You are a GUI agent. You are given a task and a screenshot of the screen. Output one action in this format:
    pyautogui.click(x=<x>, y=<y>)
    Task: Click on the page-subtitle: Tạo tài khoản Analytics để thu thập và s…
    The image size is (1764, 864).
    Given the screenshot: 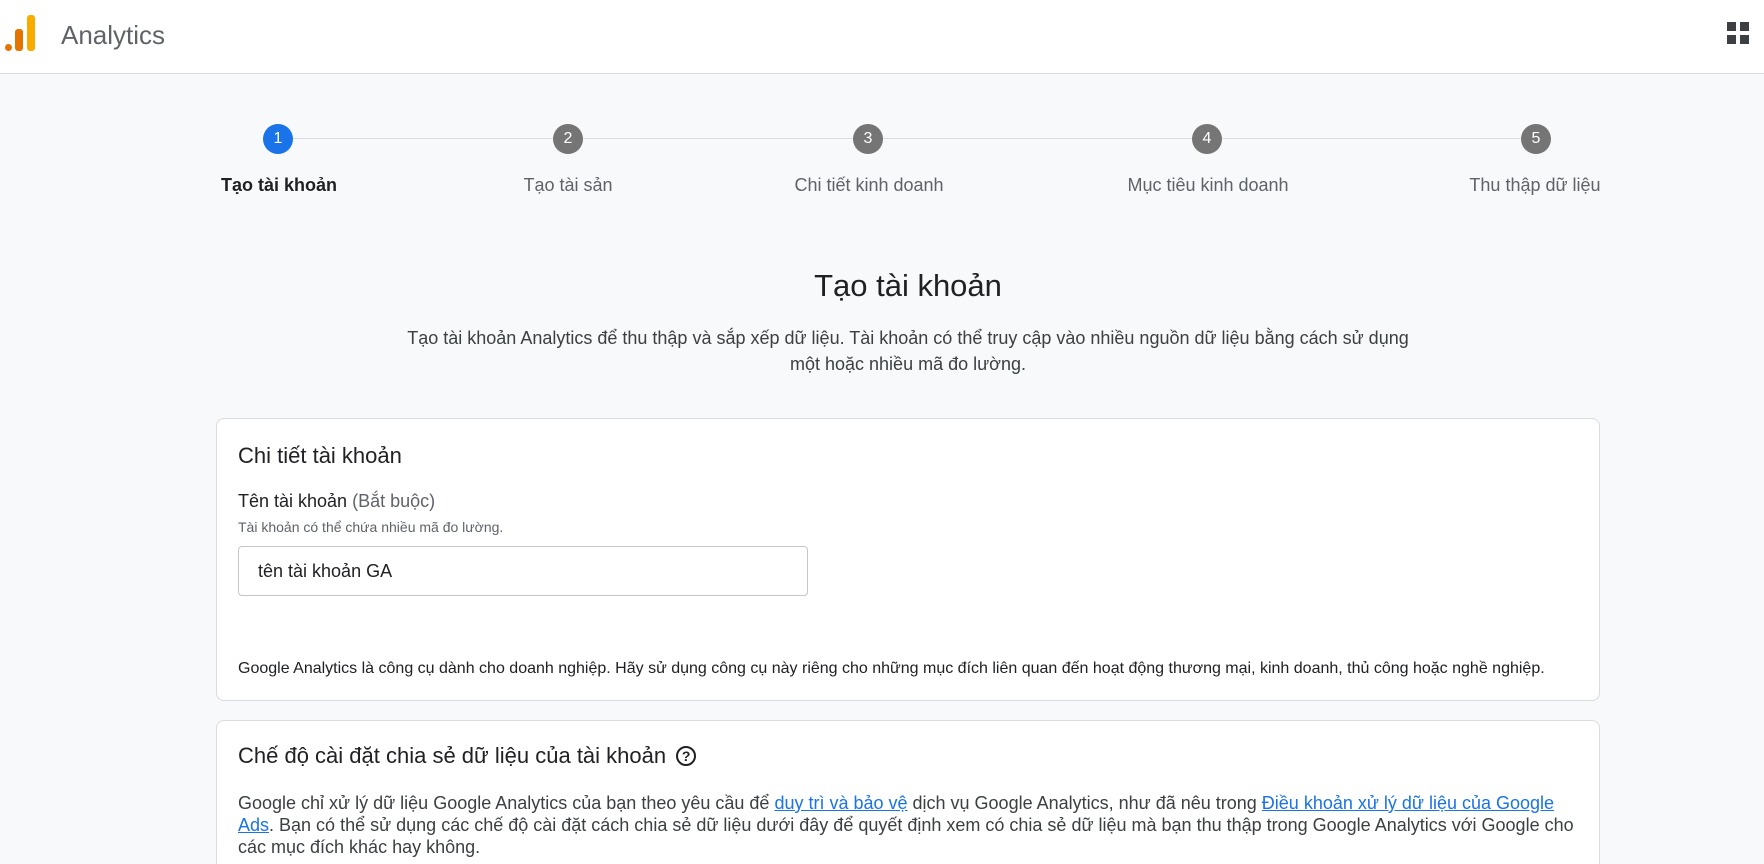 What is the action you would take?
    pyautogui.click(x=908, y=351)
    